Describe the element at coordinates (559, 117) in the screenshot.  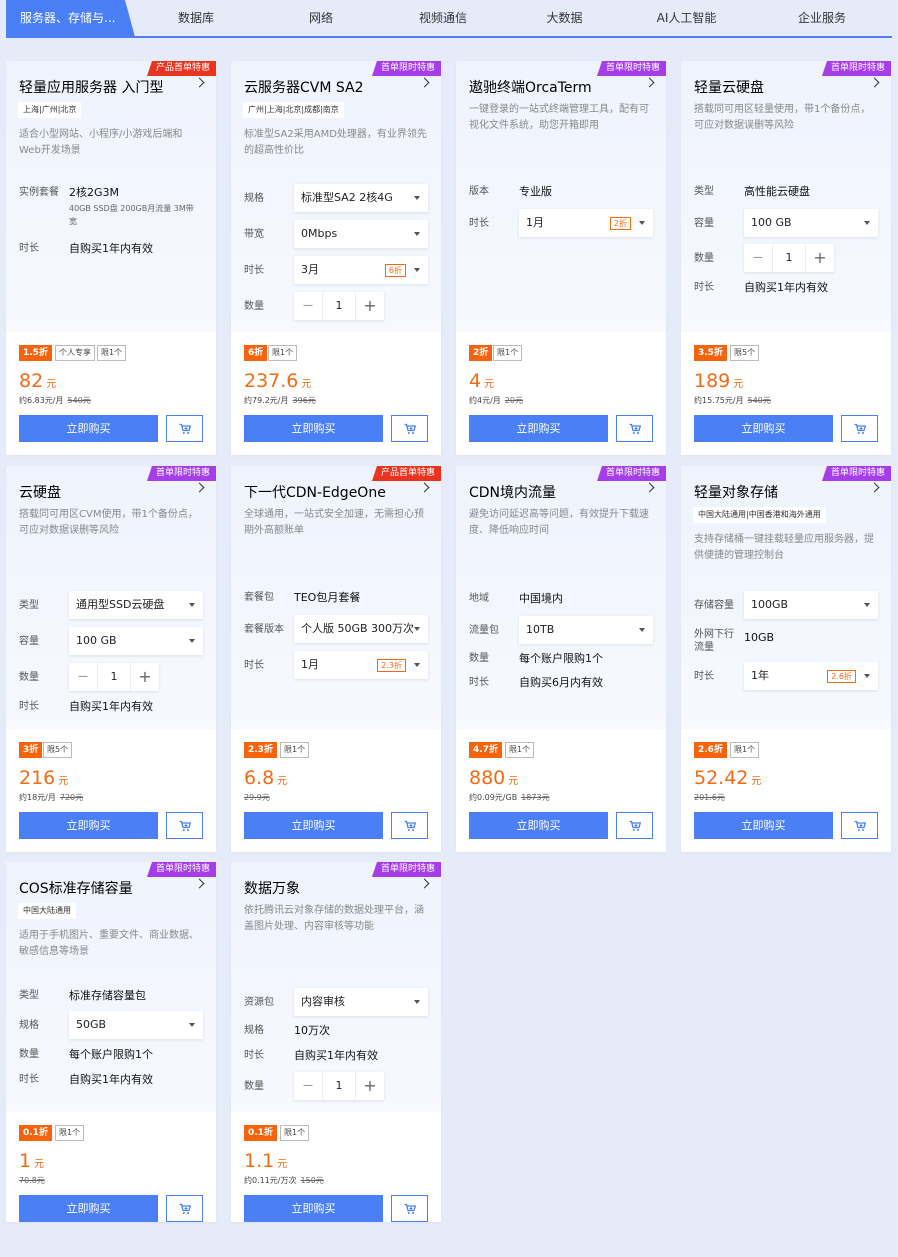
I see `card-description: 一键登录的一站式终端管理工具，配有可视化文件系统，助您开箱即用` at that location.